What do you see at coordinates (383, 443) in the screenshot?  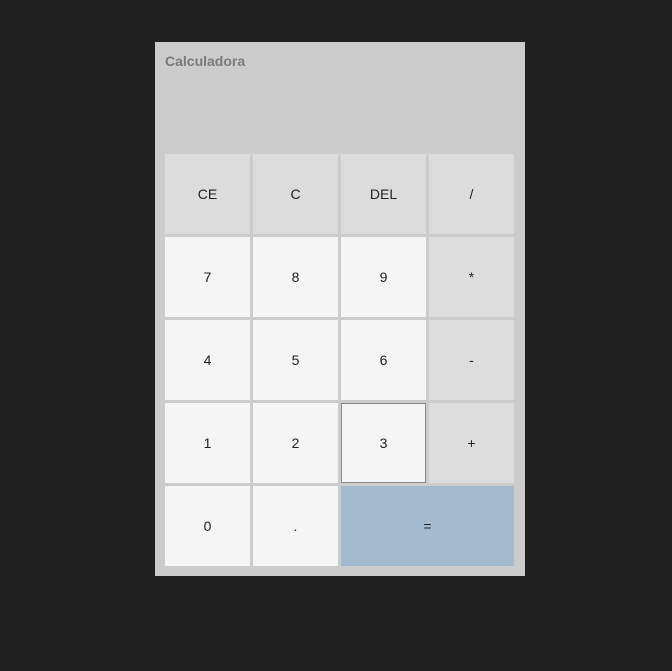 I see `digit-3-button: 3` at bounding box center [383, 443].